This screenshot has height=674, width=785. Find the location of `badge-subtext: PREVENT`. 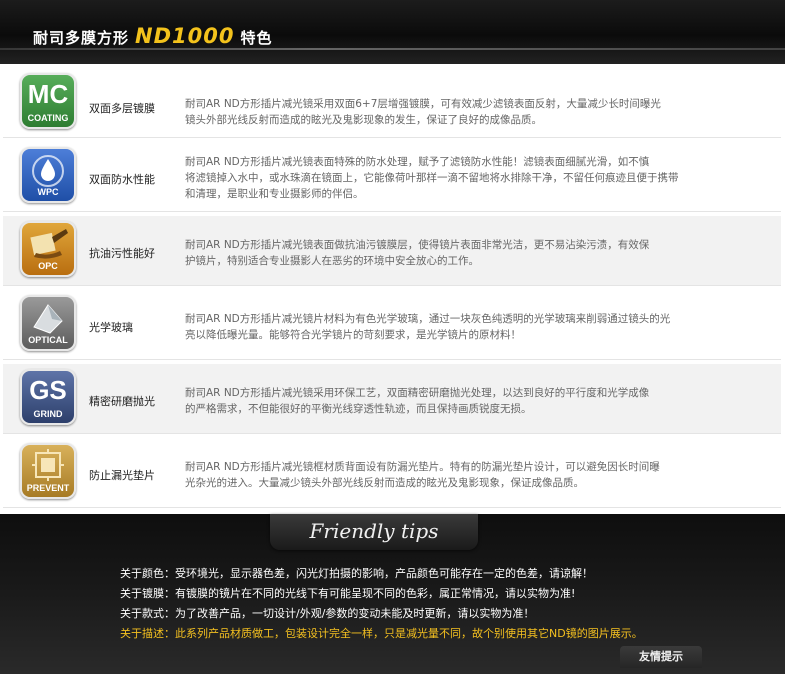

badge-subtext: PREVENT is located at coordinates (48, 488).